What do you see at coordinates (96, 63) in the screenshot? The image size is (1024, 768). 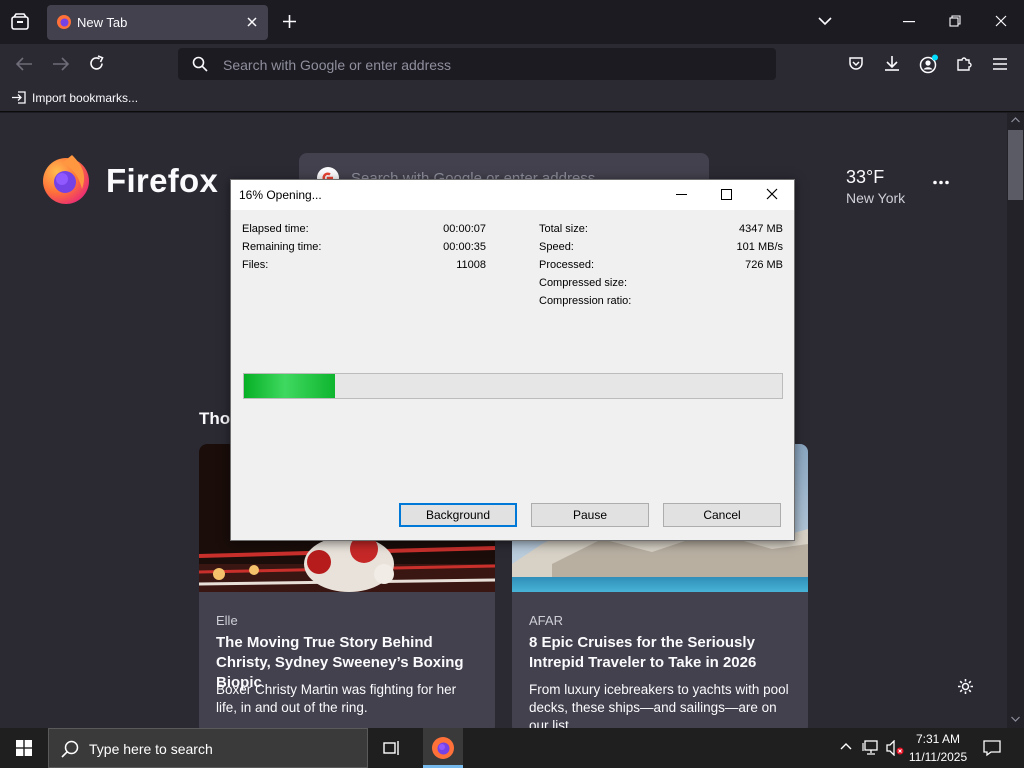 I see `reload-icon` at bounding box center [96, 63].